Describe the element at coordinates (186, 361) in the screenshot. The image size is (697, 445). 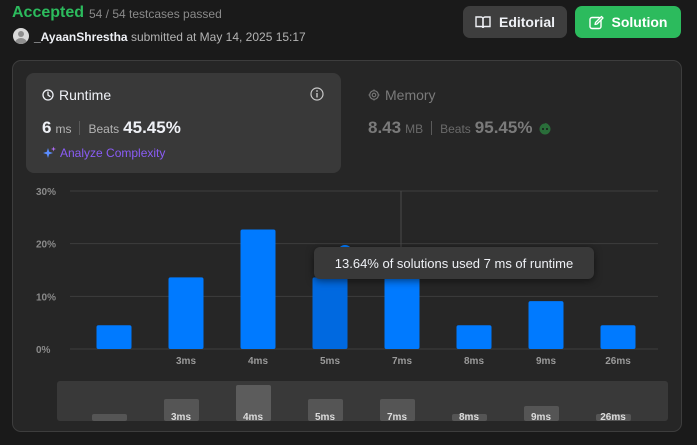
I see `x-tick-label: 3ms` at that location.